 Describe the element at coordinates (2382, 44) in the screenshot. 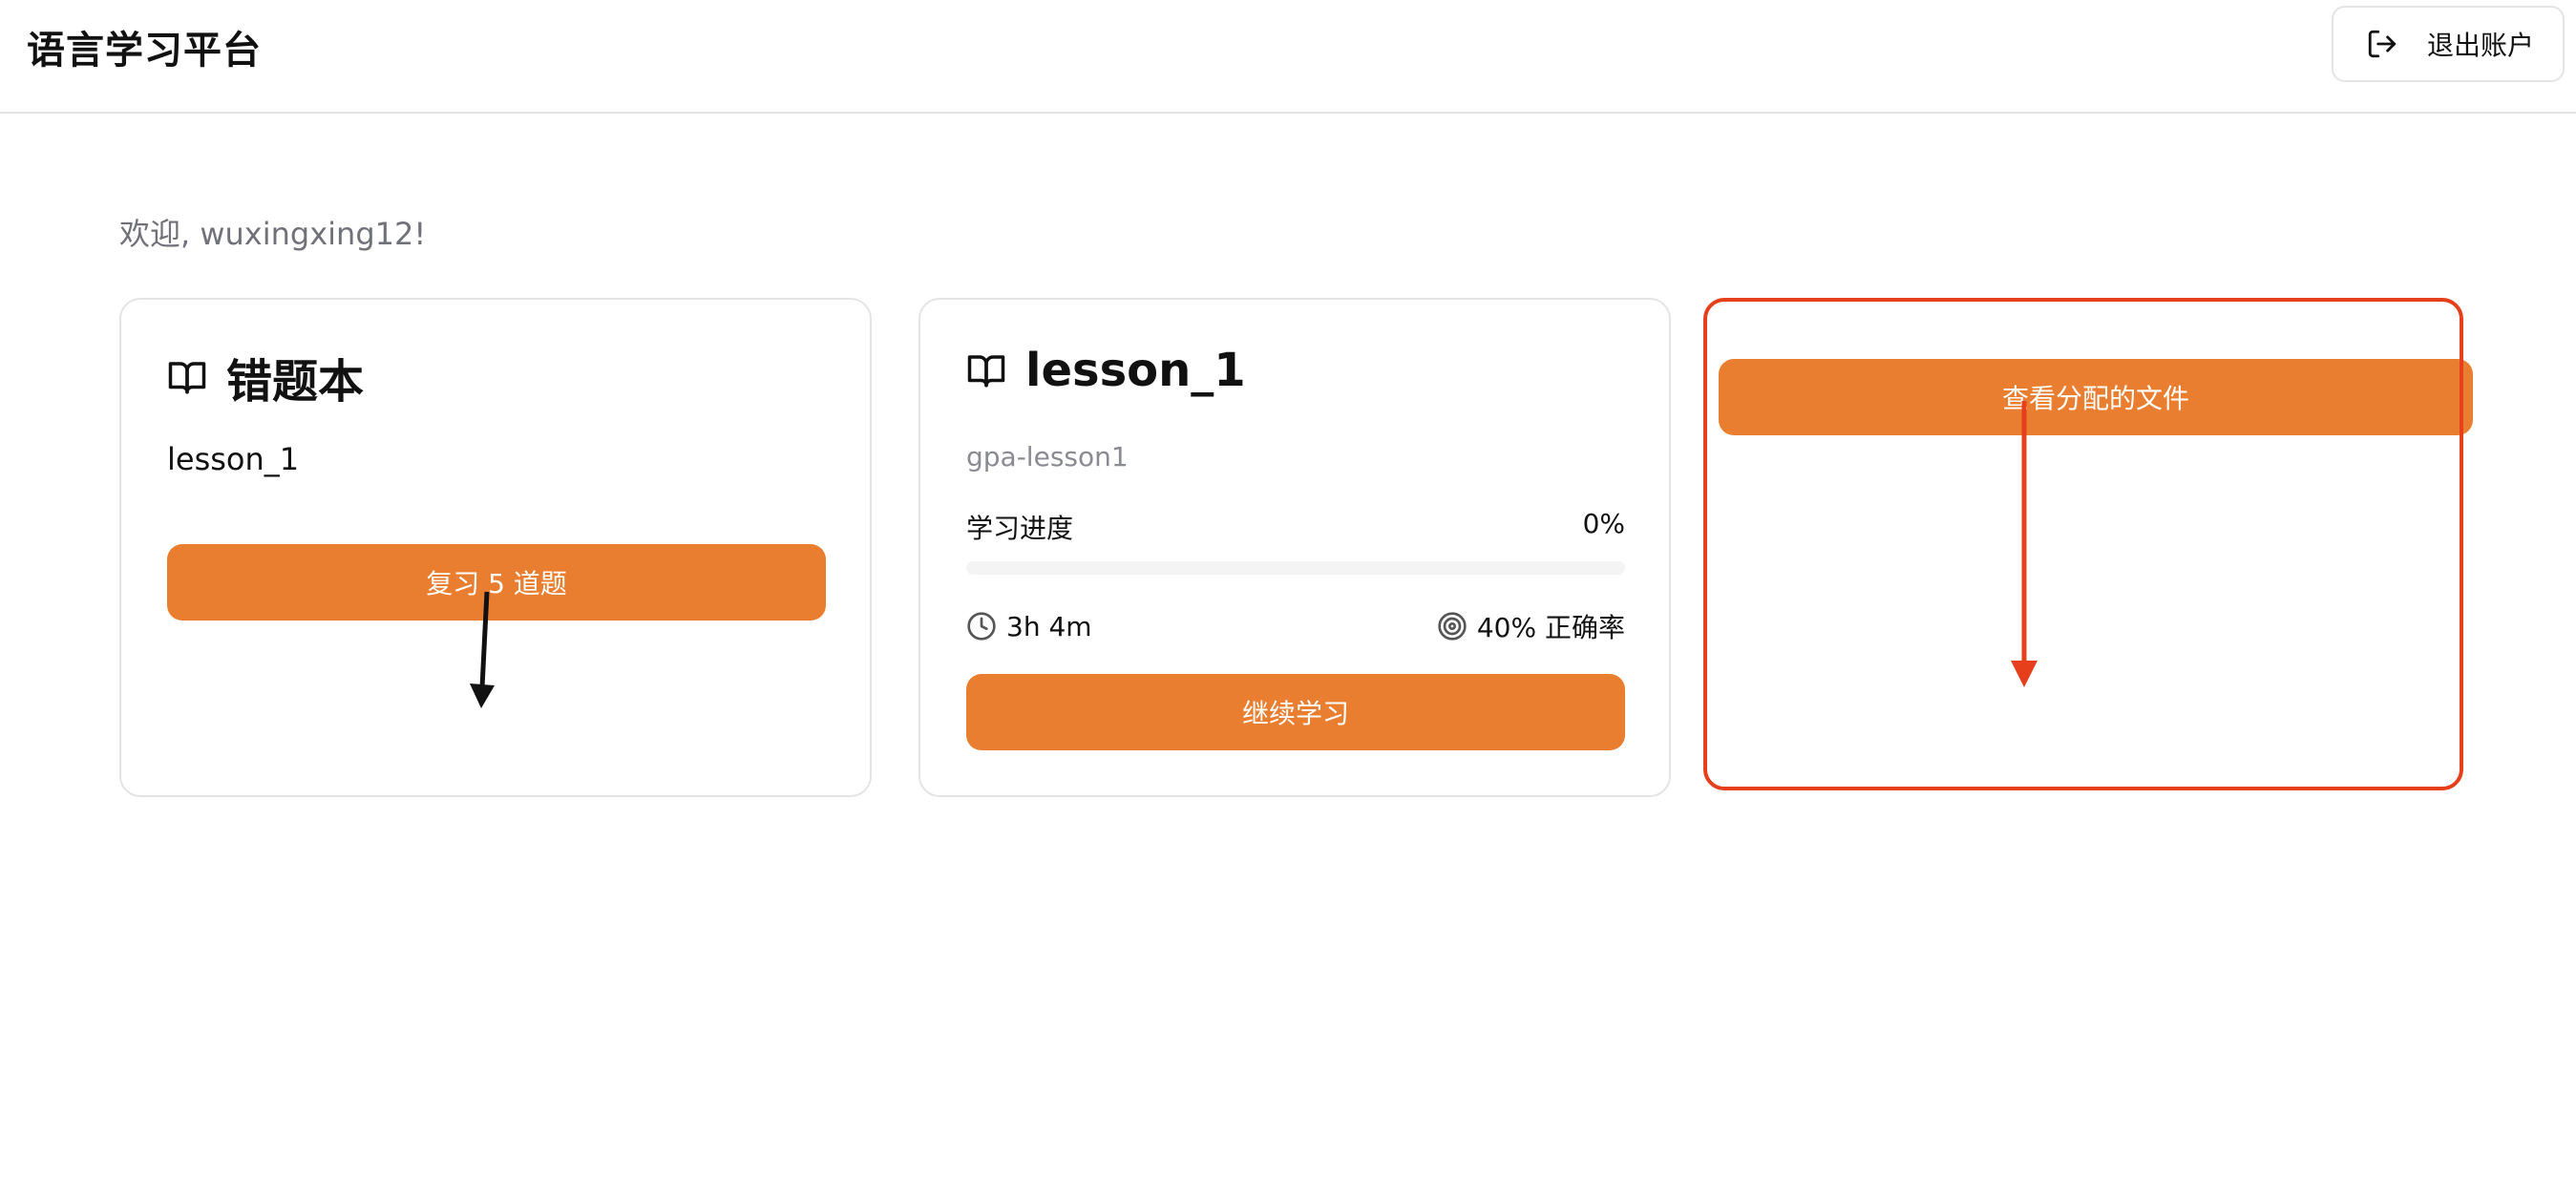

I see `logout-icon` at that location.